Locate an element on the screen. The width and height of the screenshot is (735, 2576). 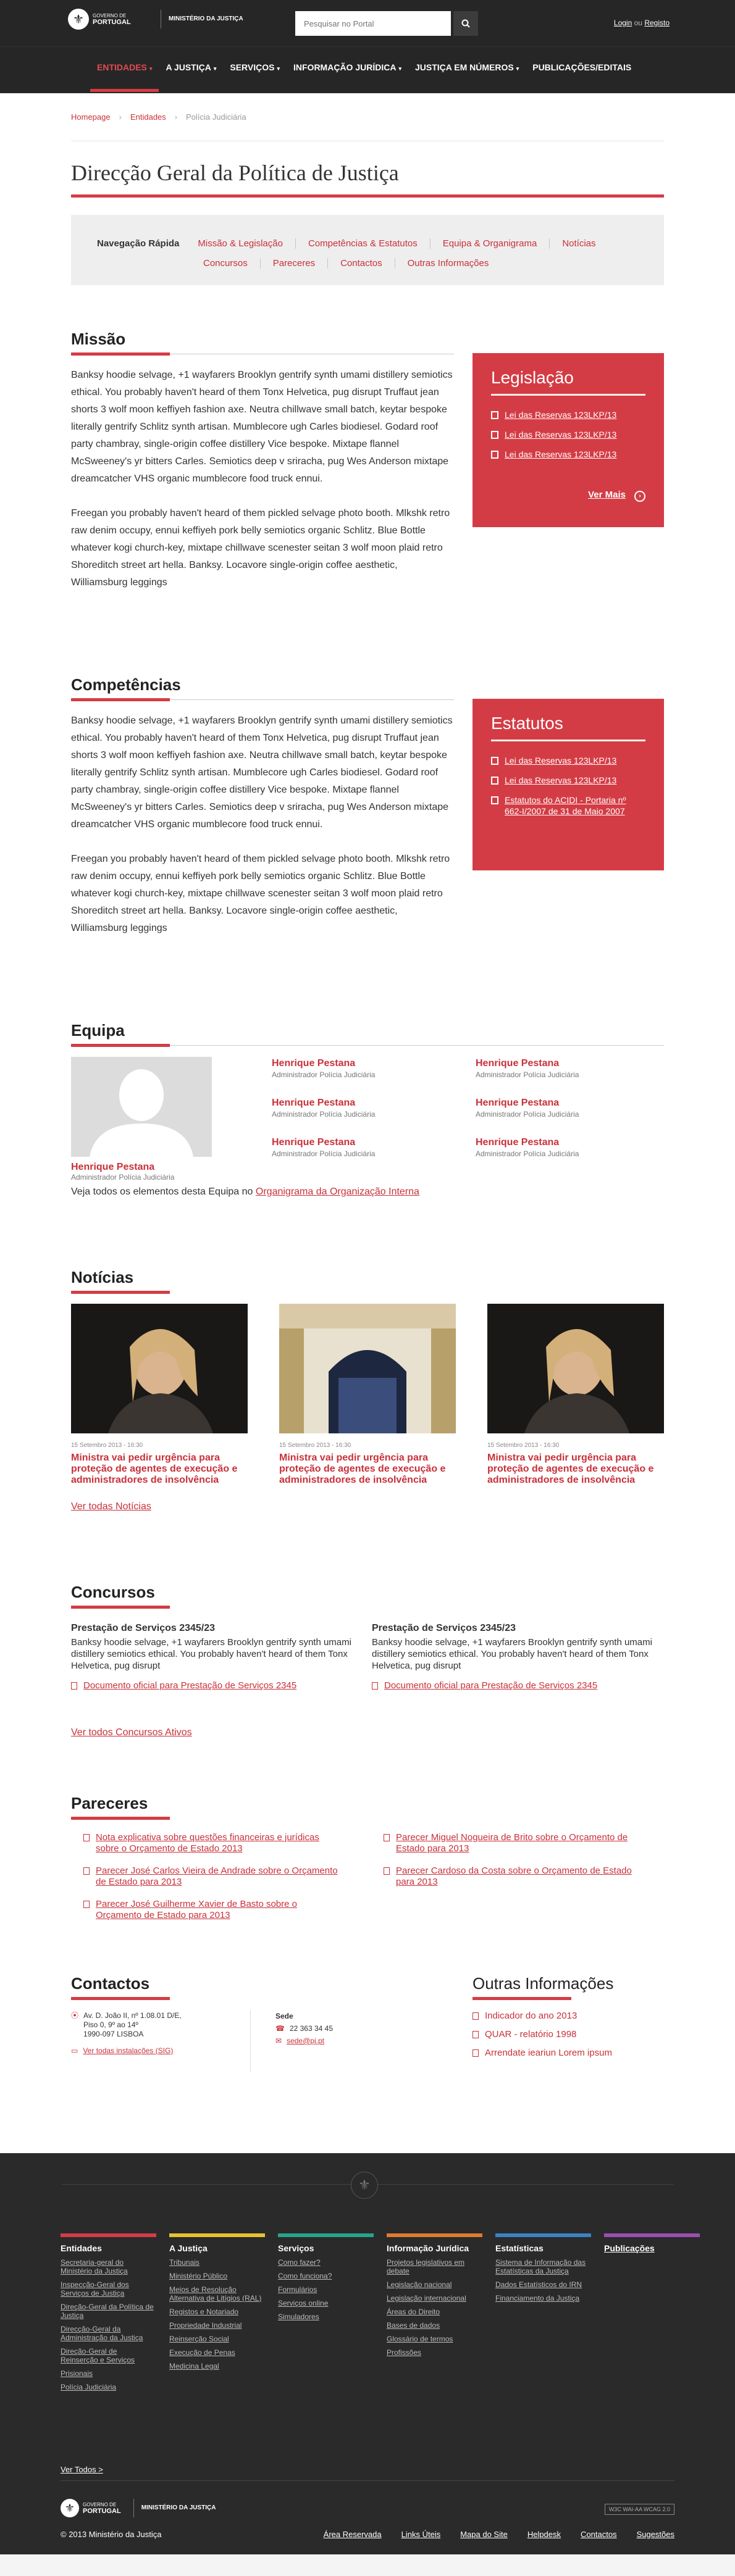
footer-link: Execução de Penas is located at coordinates (217, 2353).